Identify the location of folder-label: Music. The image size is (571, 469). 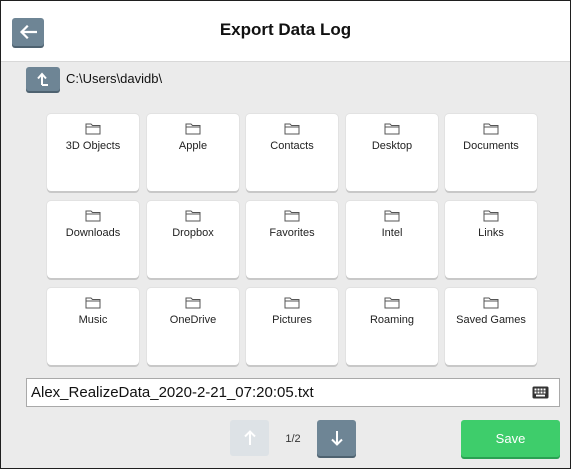
(93, 320).